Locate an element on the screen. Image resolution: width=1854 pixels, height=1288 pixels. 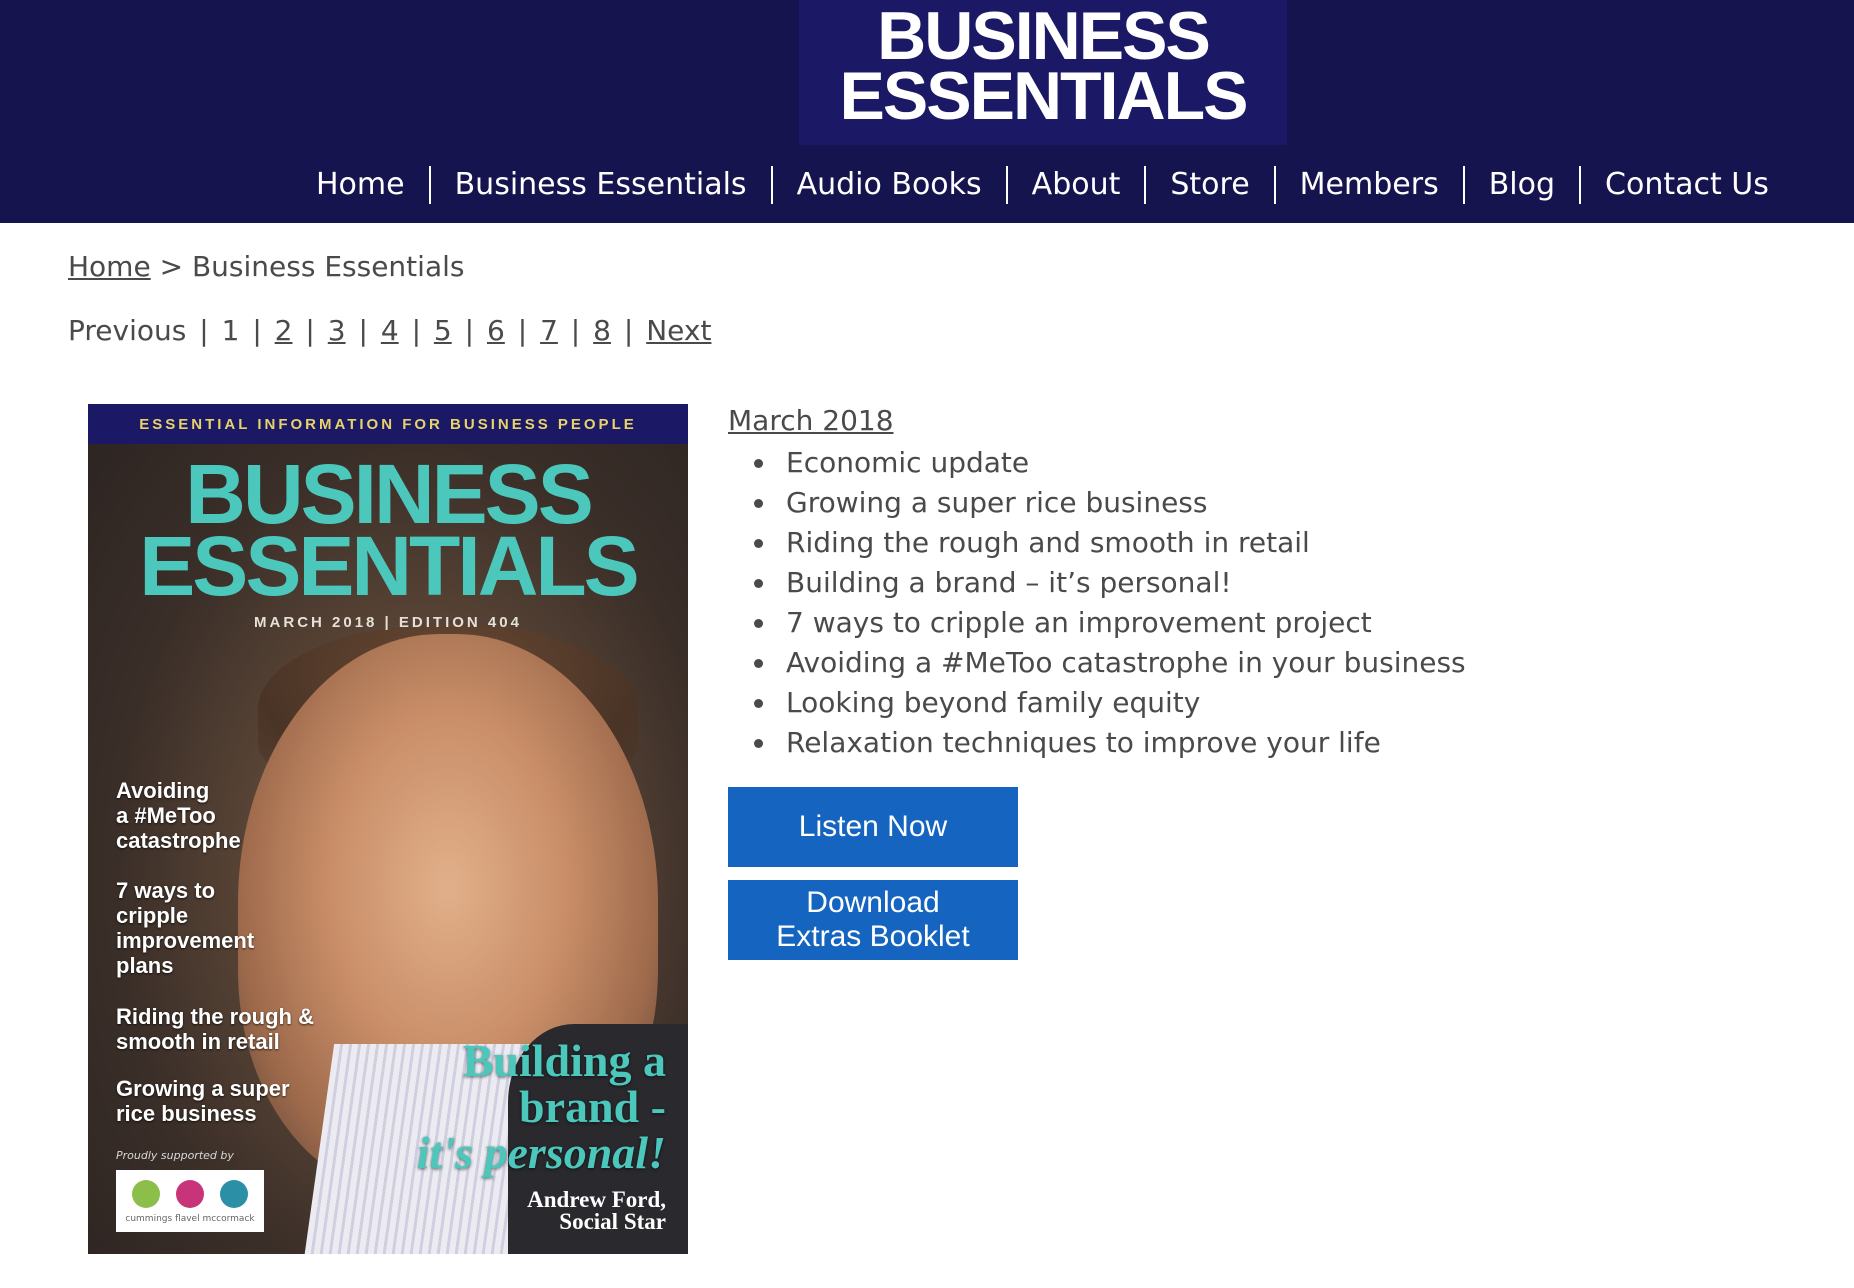
download-button-line-2: Extras Booklet is located at coordinates (873, 936).